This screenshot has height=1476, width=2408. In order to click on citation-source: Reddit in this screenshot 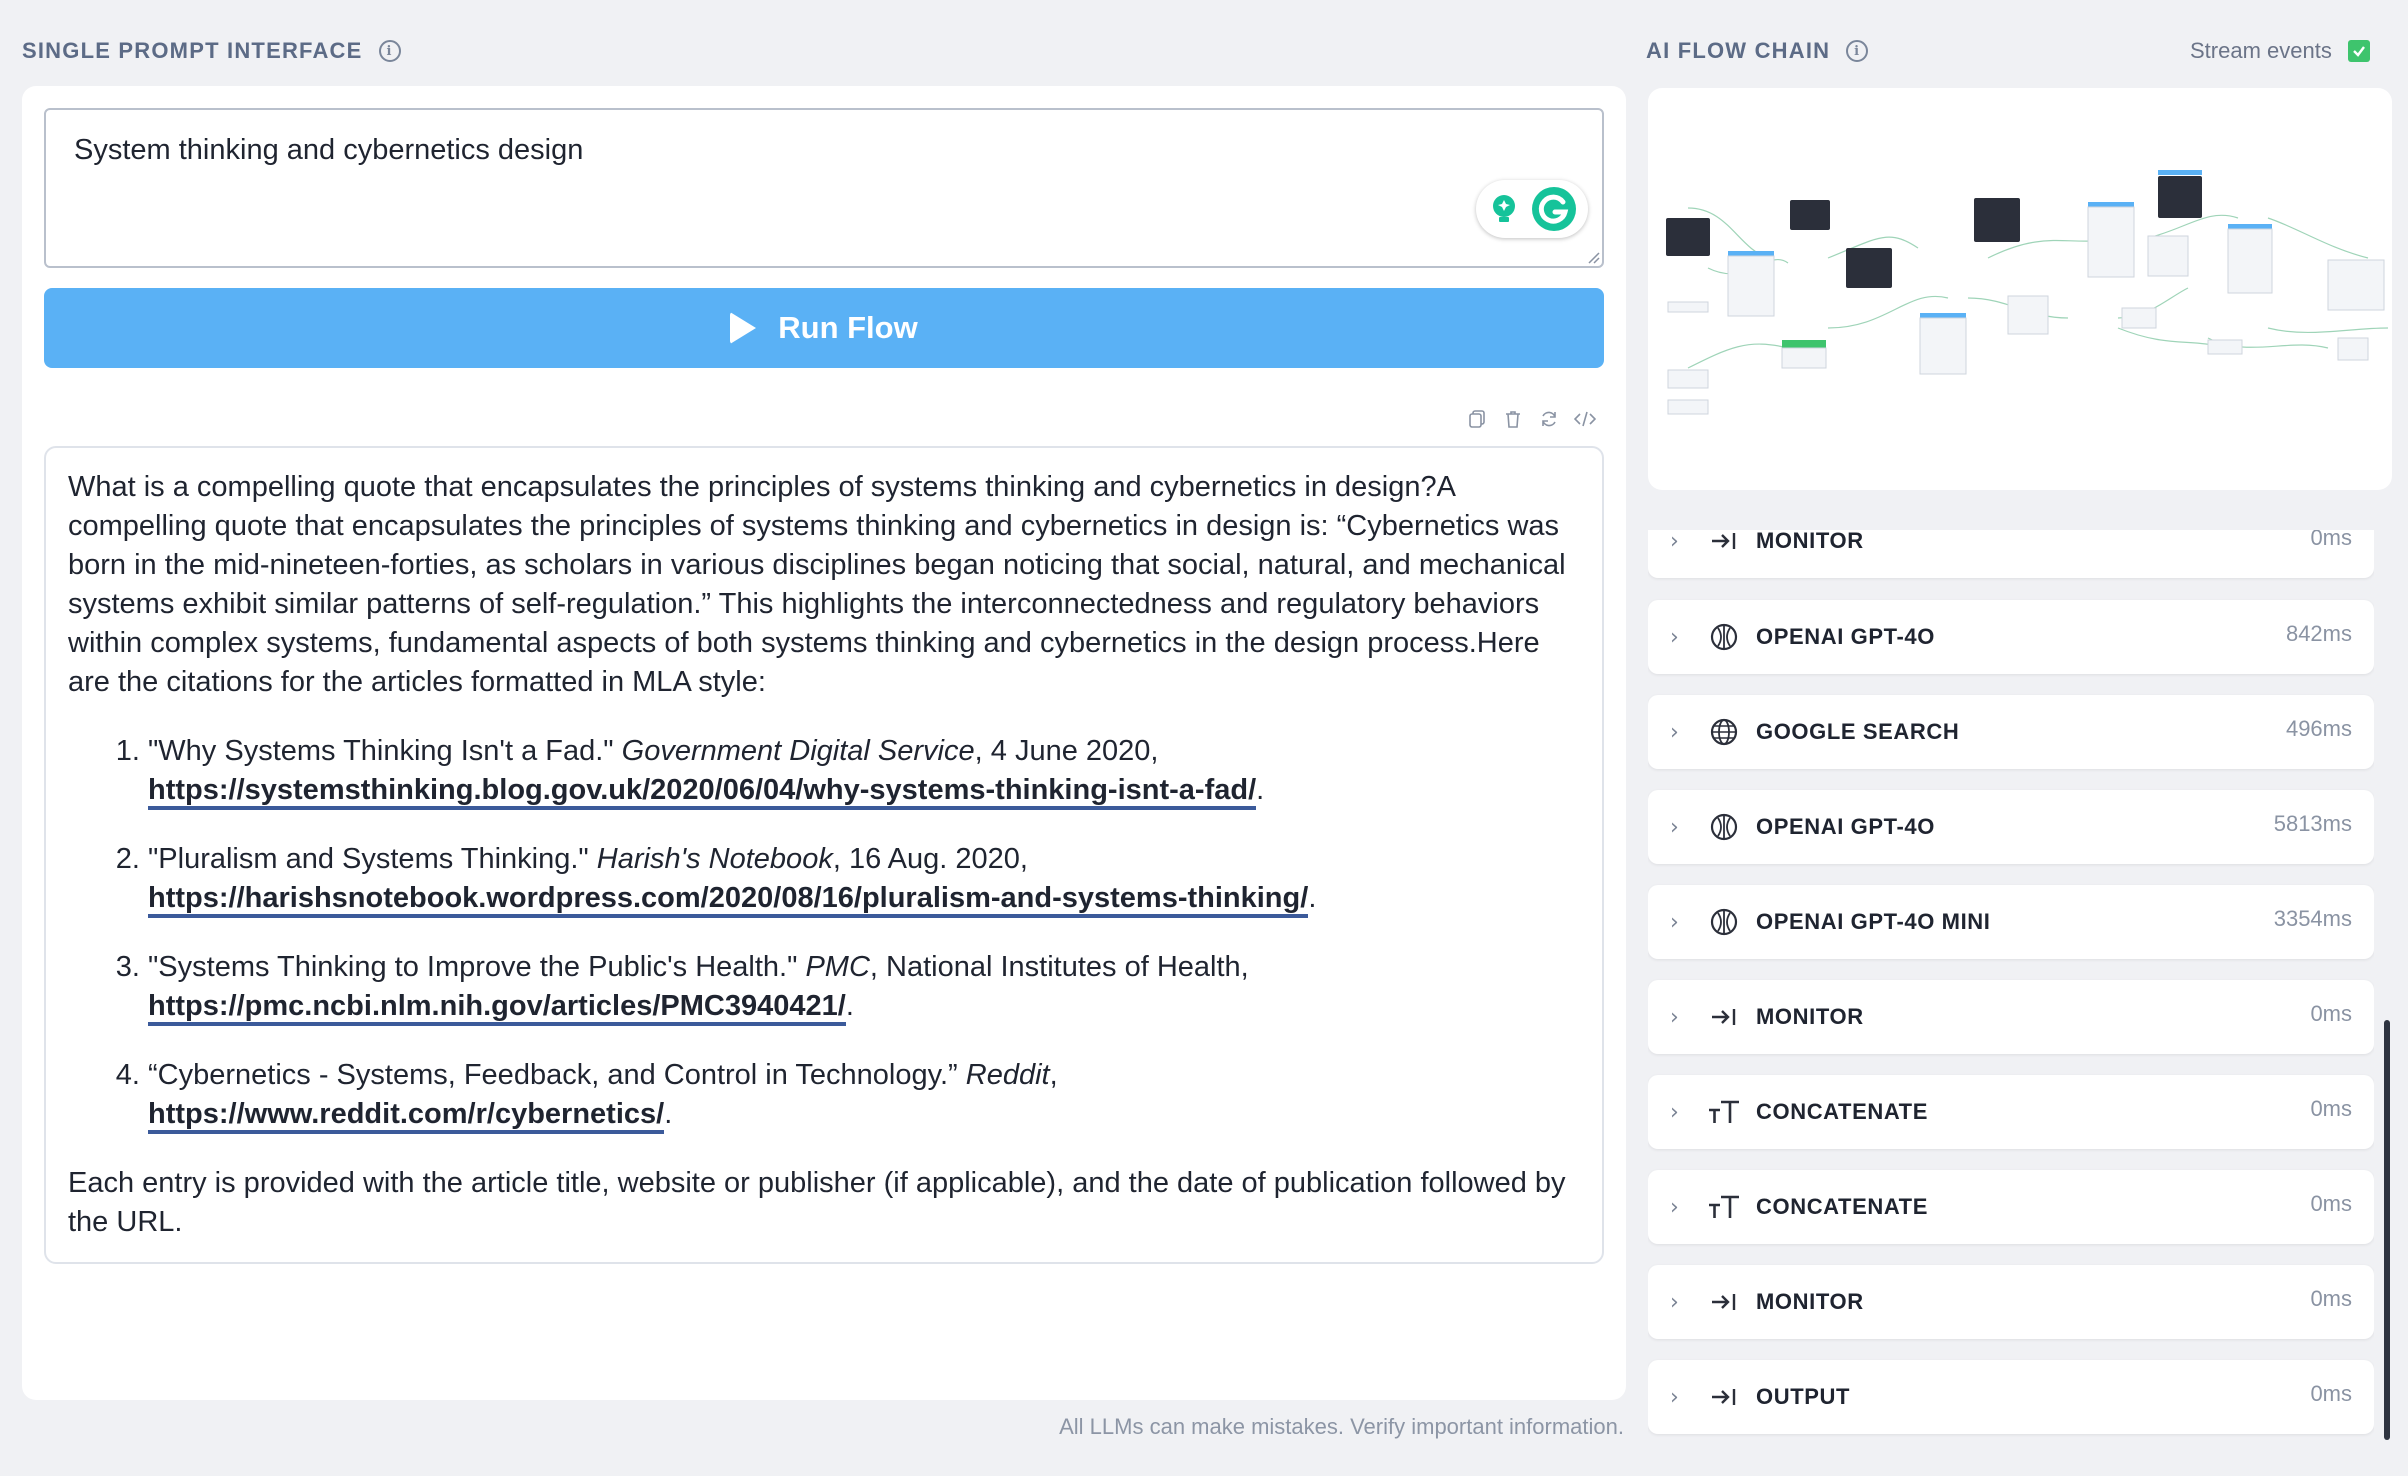, I will do `click(1007, 1075)`.